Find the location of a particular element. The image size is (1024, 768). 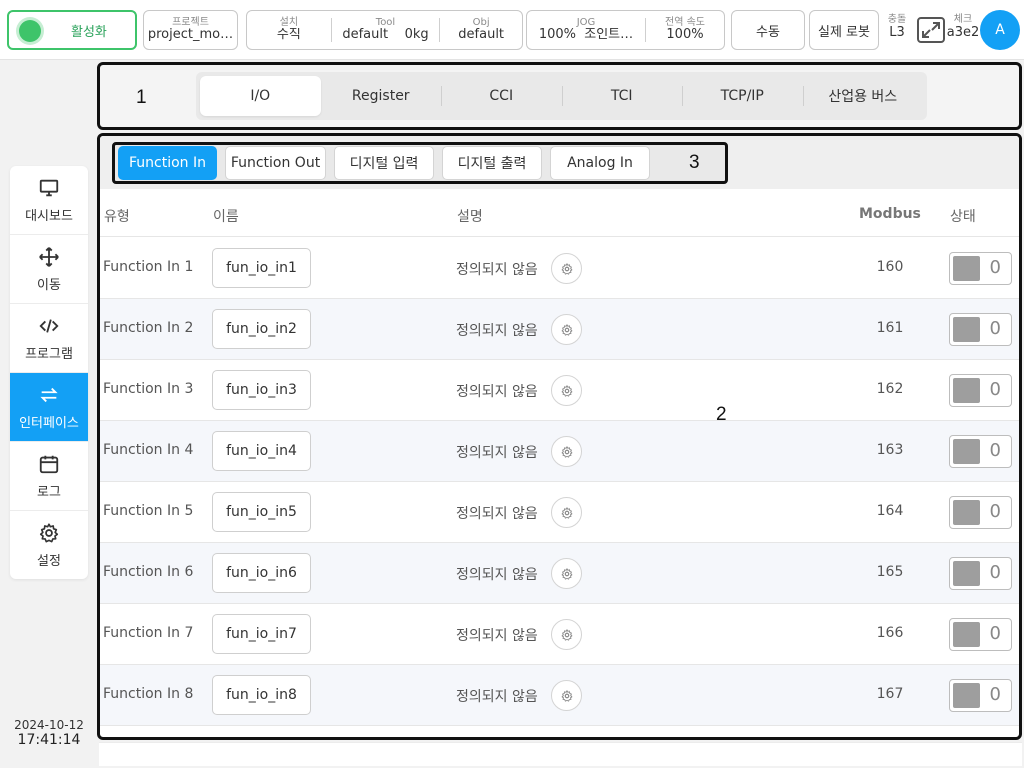

global-speed-selector: 전역 속도 100% is located at coordinates (685, 30).